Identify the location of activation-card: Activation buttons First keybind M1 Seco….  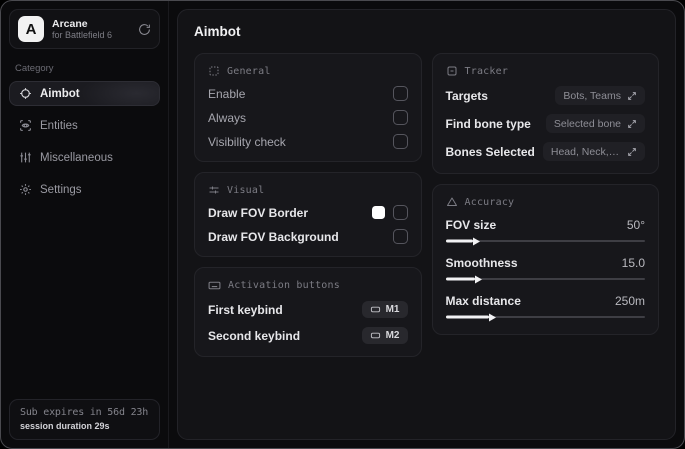
(308, 312).